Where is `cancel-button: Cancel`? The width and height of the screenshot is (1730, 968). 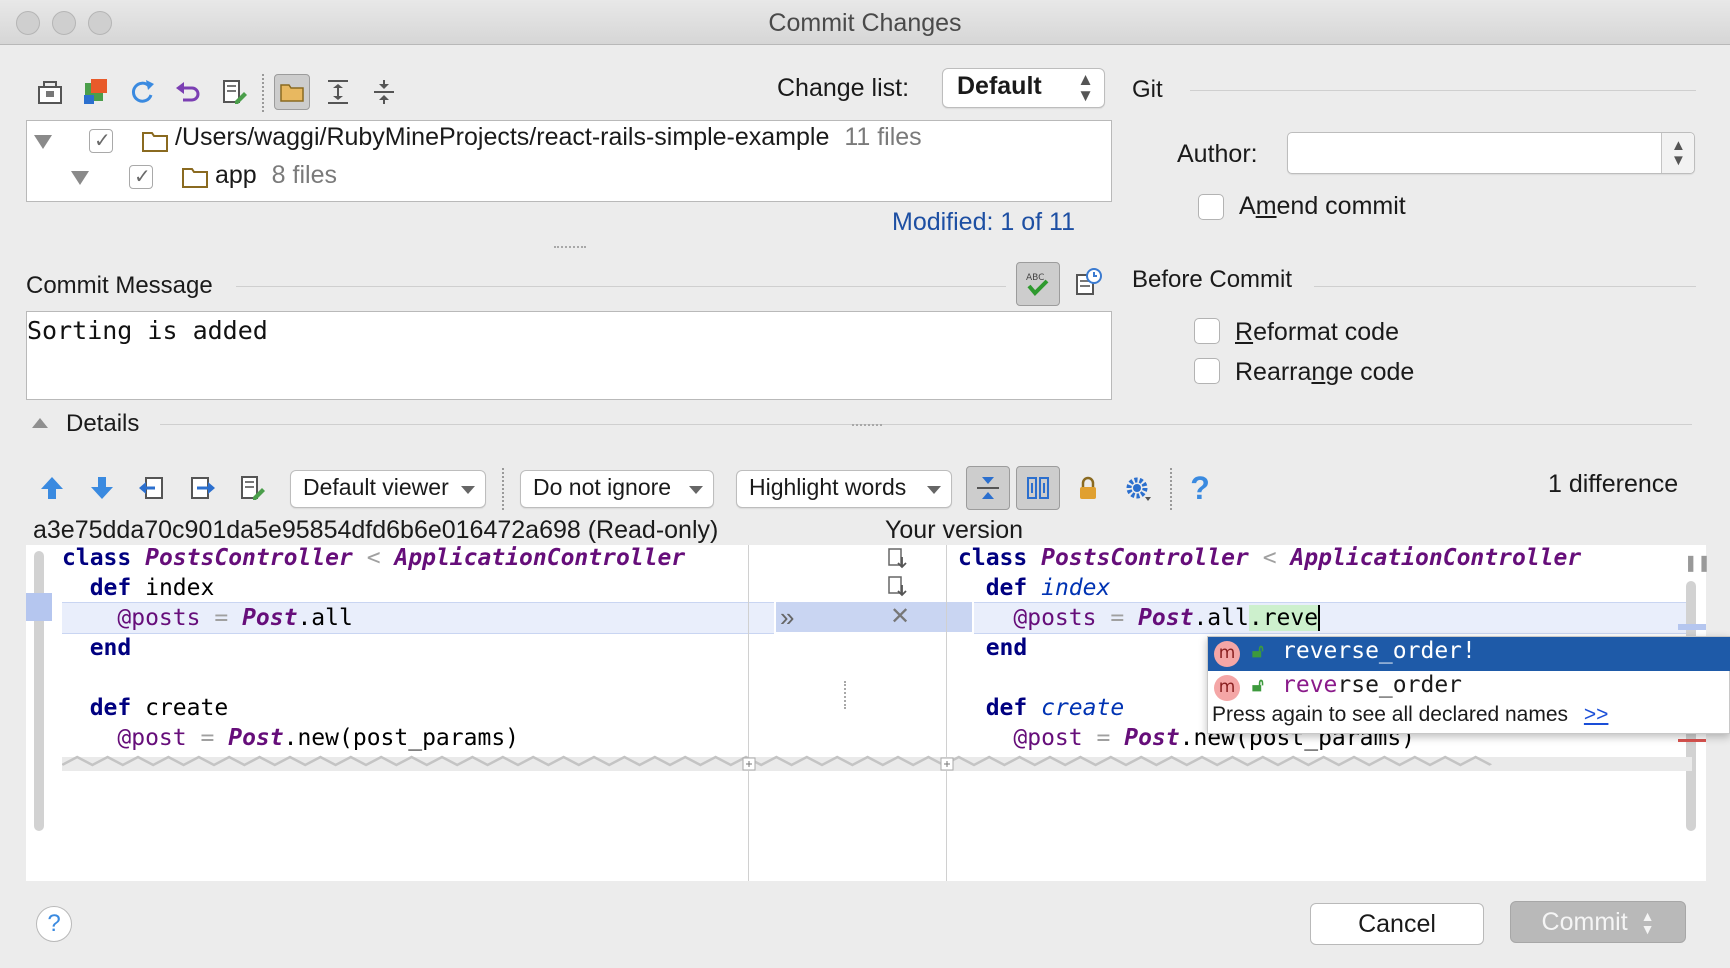
cancel-button: Cancel is located at coordinates (1397, 924).